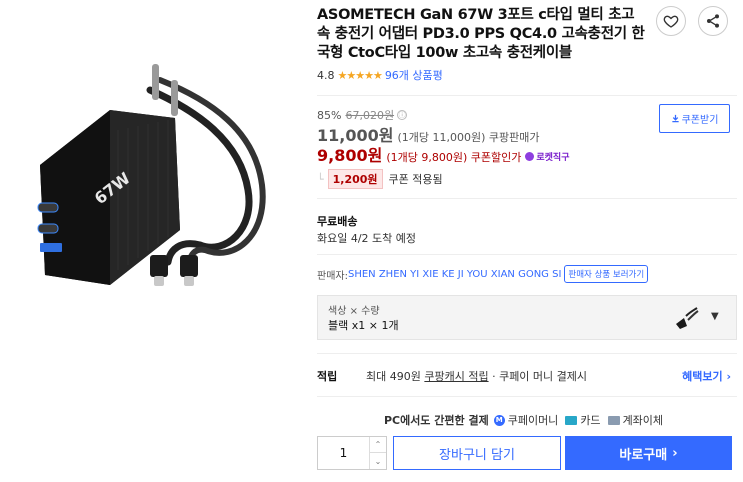  Describe the element at coordinates (360, 75) in the screenshot. I see `star-rating: ★★★★★` at that location.